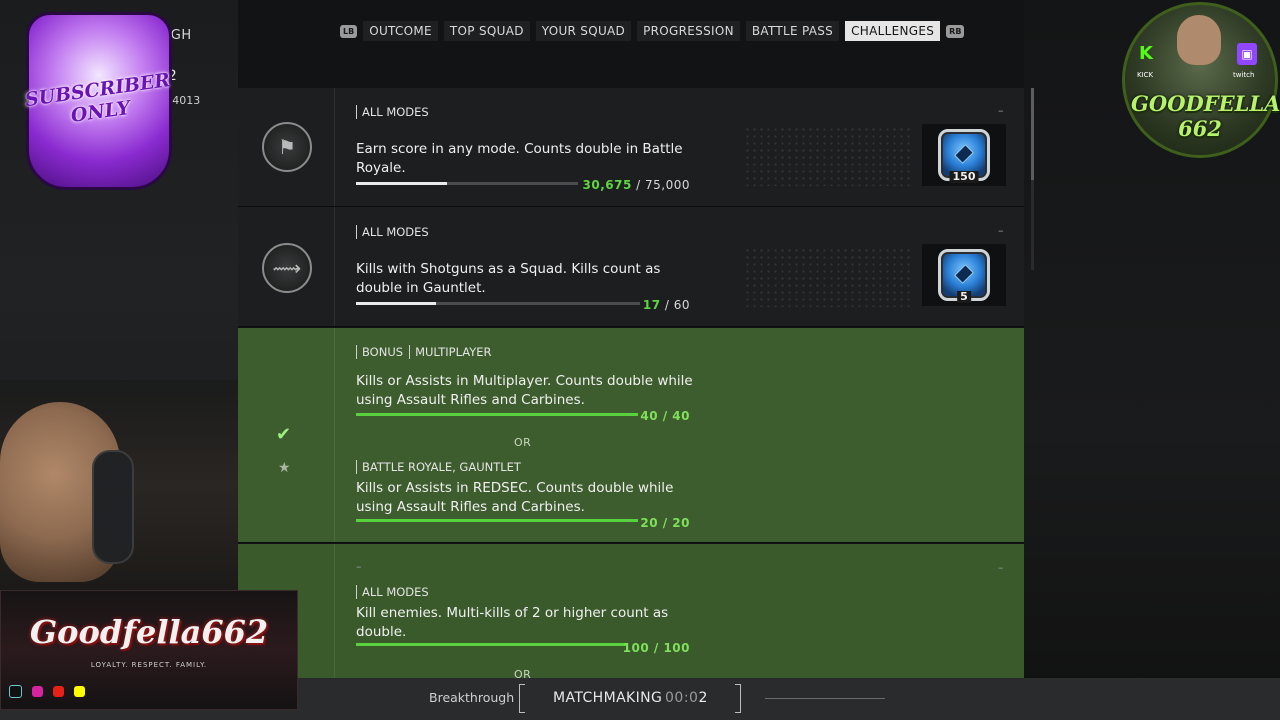  Describe the element at coordinates (792, 31) in the screenshot. I see `tab-battle-pass: BATTLE PASS` at that location.